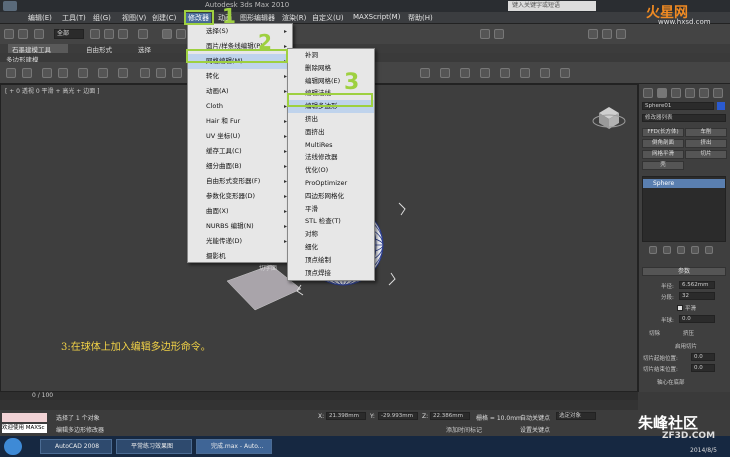 The width and height of the screenshot is (730, 457). What do you see at coordinates (621, 34) in the screenshot?
I see `teapot-icon` at bounding box center [621, 34].